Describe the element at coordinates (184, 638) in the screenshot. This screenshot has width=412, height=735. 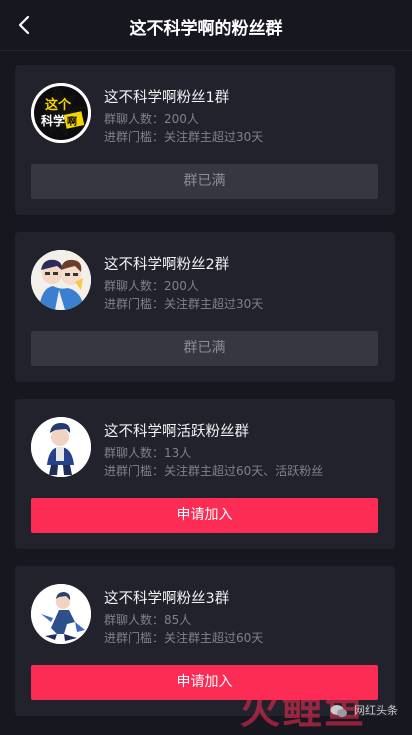
I see `group-join-threshold: 进群门槛：关注群主超过60天` at that location.